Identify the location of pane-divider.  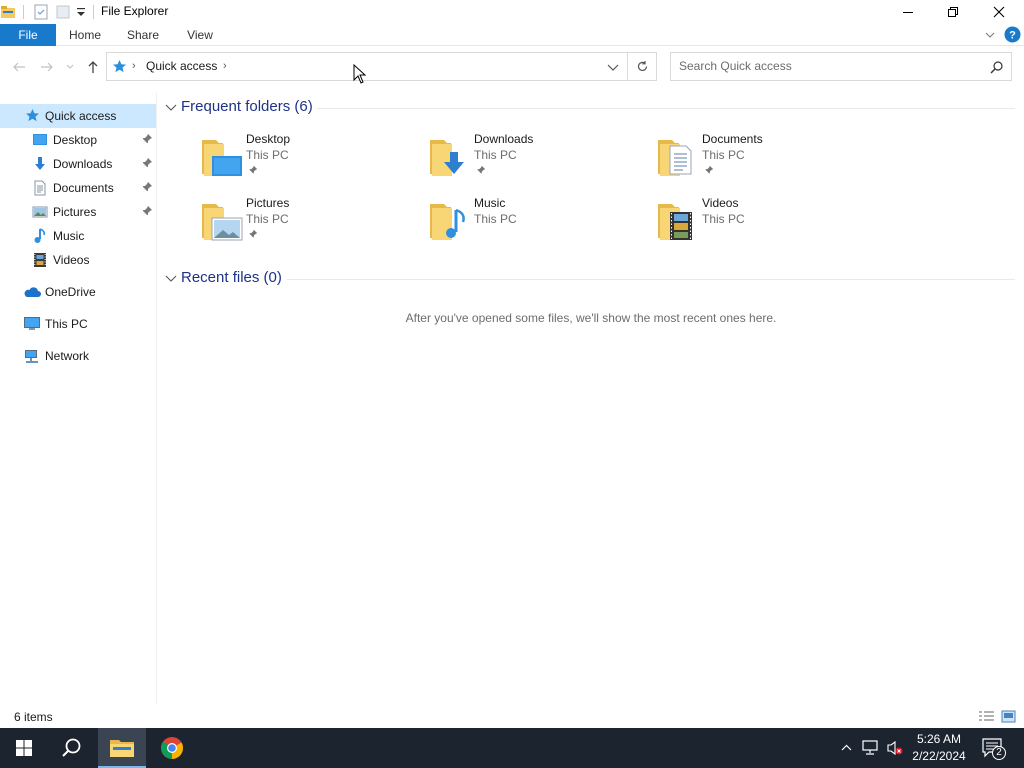
(156, 398).